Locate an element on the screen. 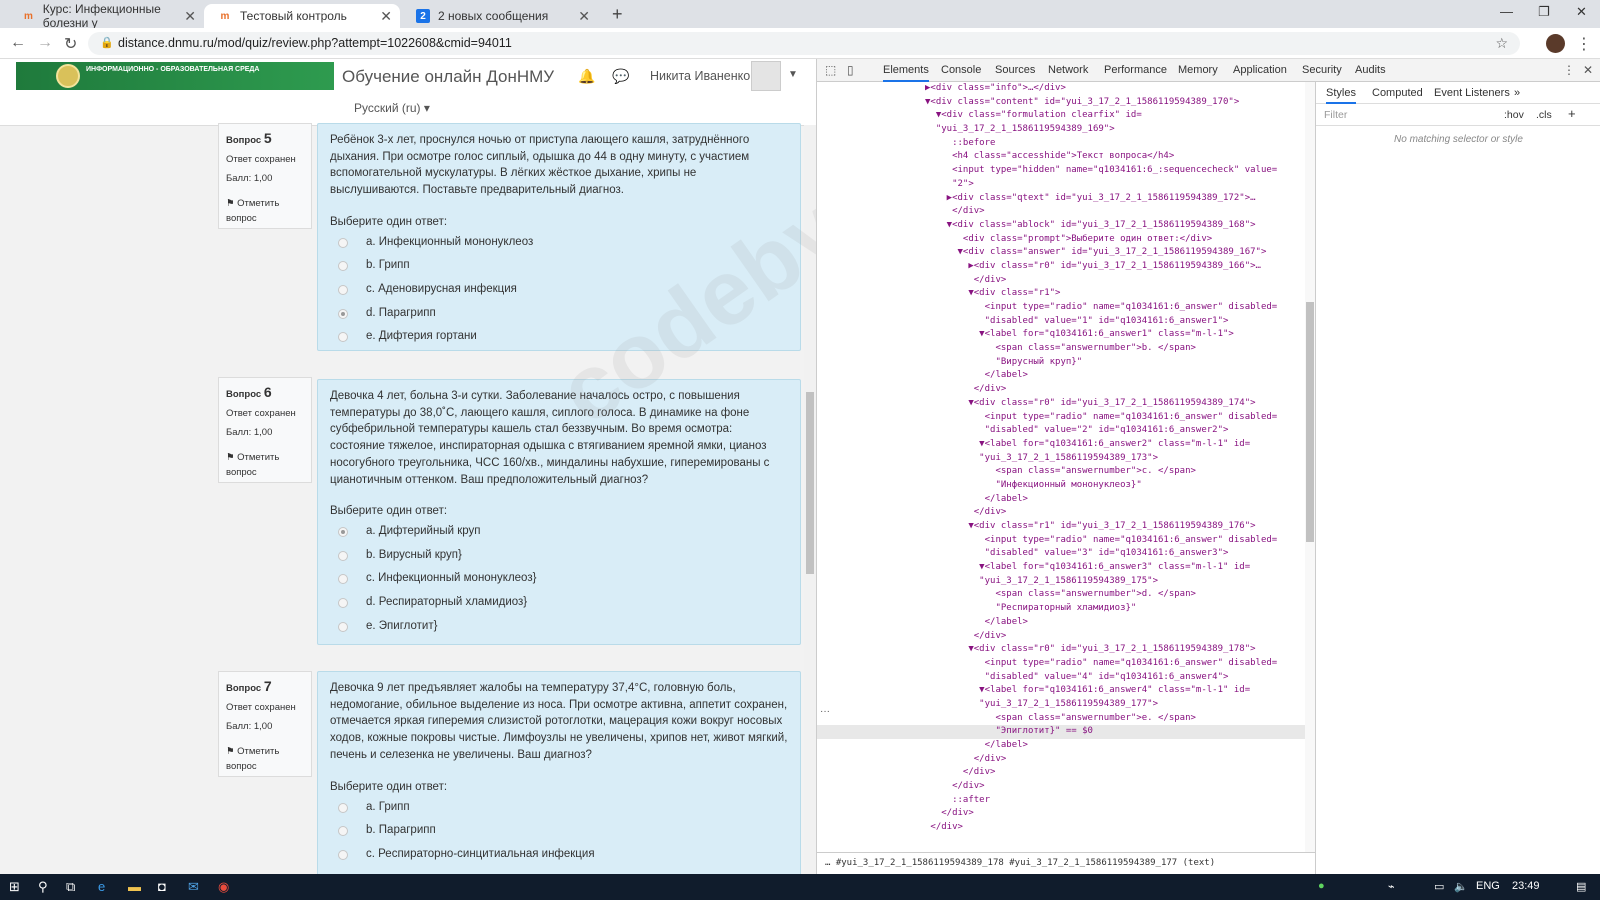 The height and width of the screenshot is (900, 1600). messages-icon: 💬 is located at coordinates (620, 76).